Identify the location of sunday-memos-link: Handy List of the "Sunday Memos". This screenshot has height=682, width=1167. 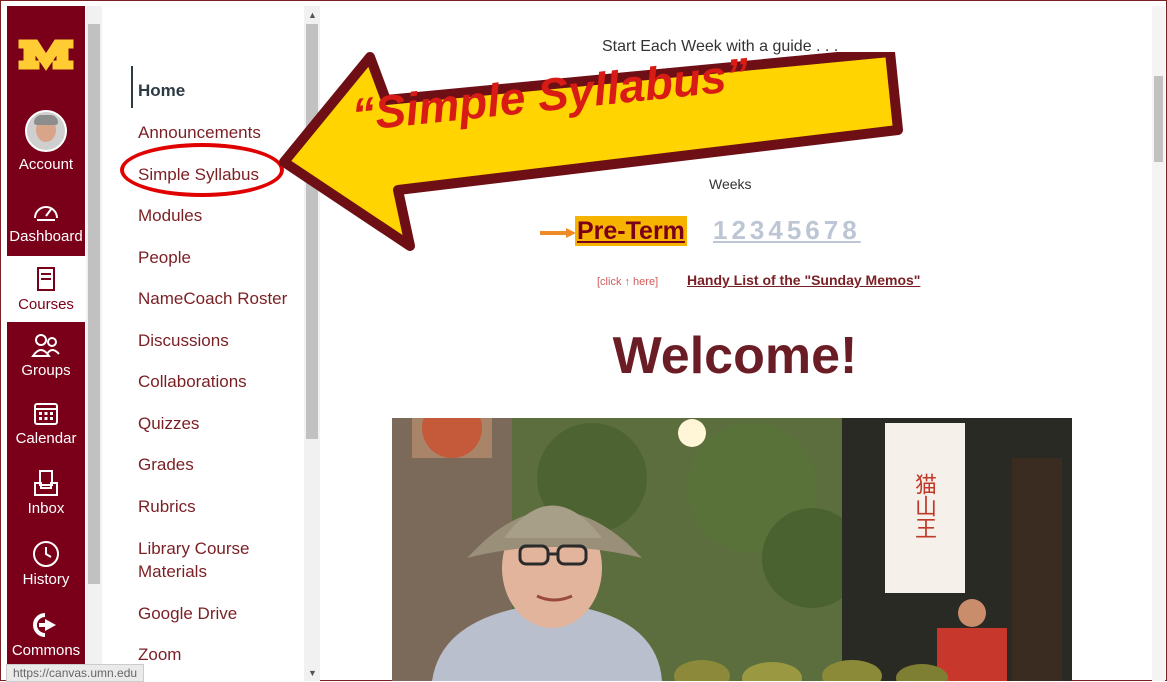
(803, 280).